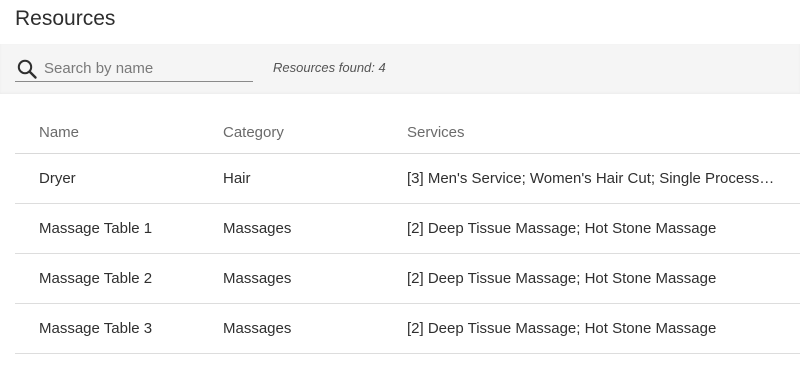 The image size is (800, 392). I want to click on column-header-services: Services, so click(591, 132).